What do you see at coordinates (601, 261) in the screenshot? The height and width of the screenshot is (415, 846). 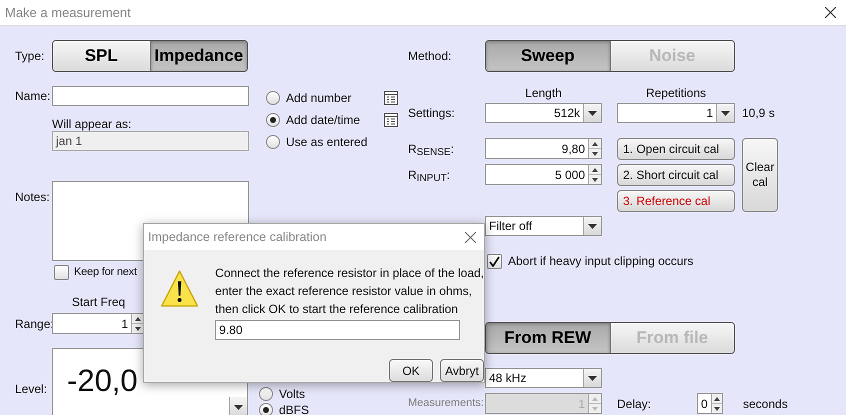 I see `checkbox-label: Abort if heavy input clipping occurs` at bounding box center [601, 261].